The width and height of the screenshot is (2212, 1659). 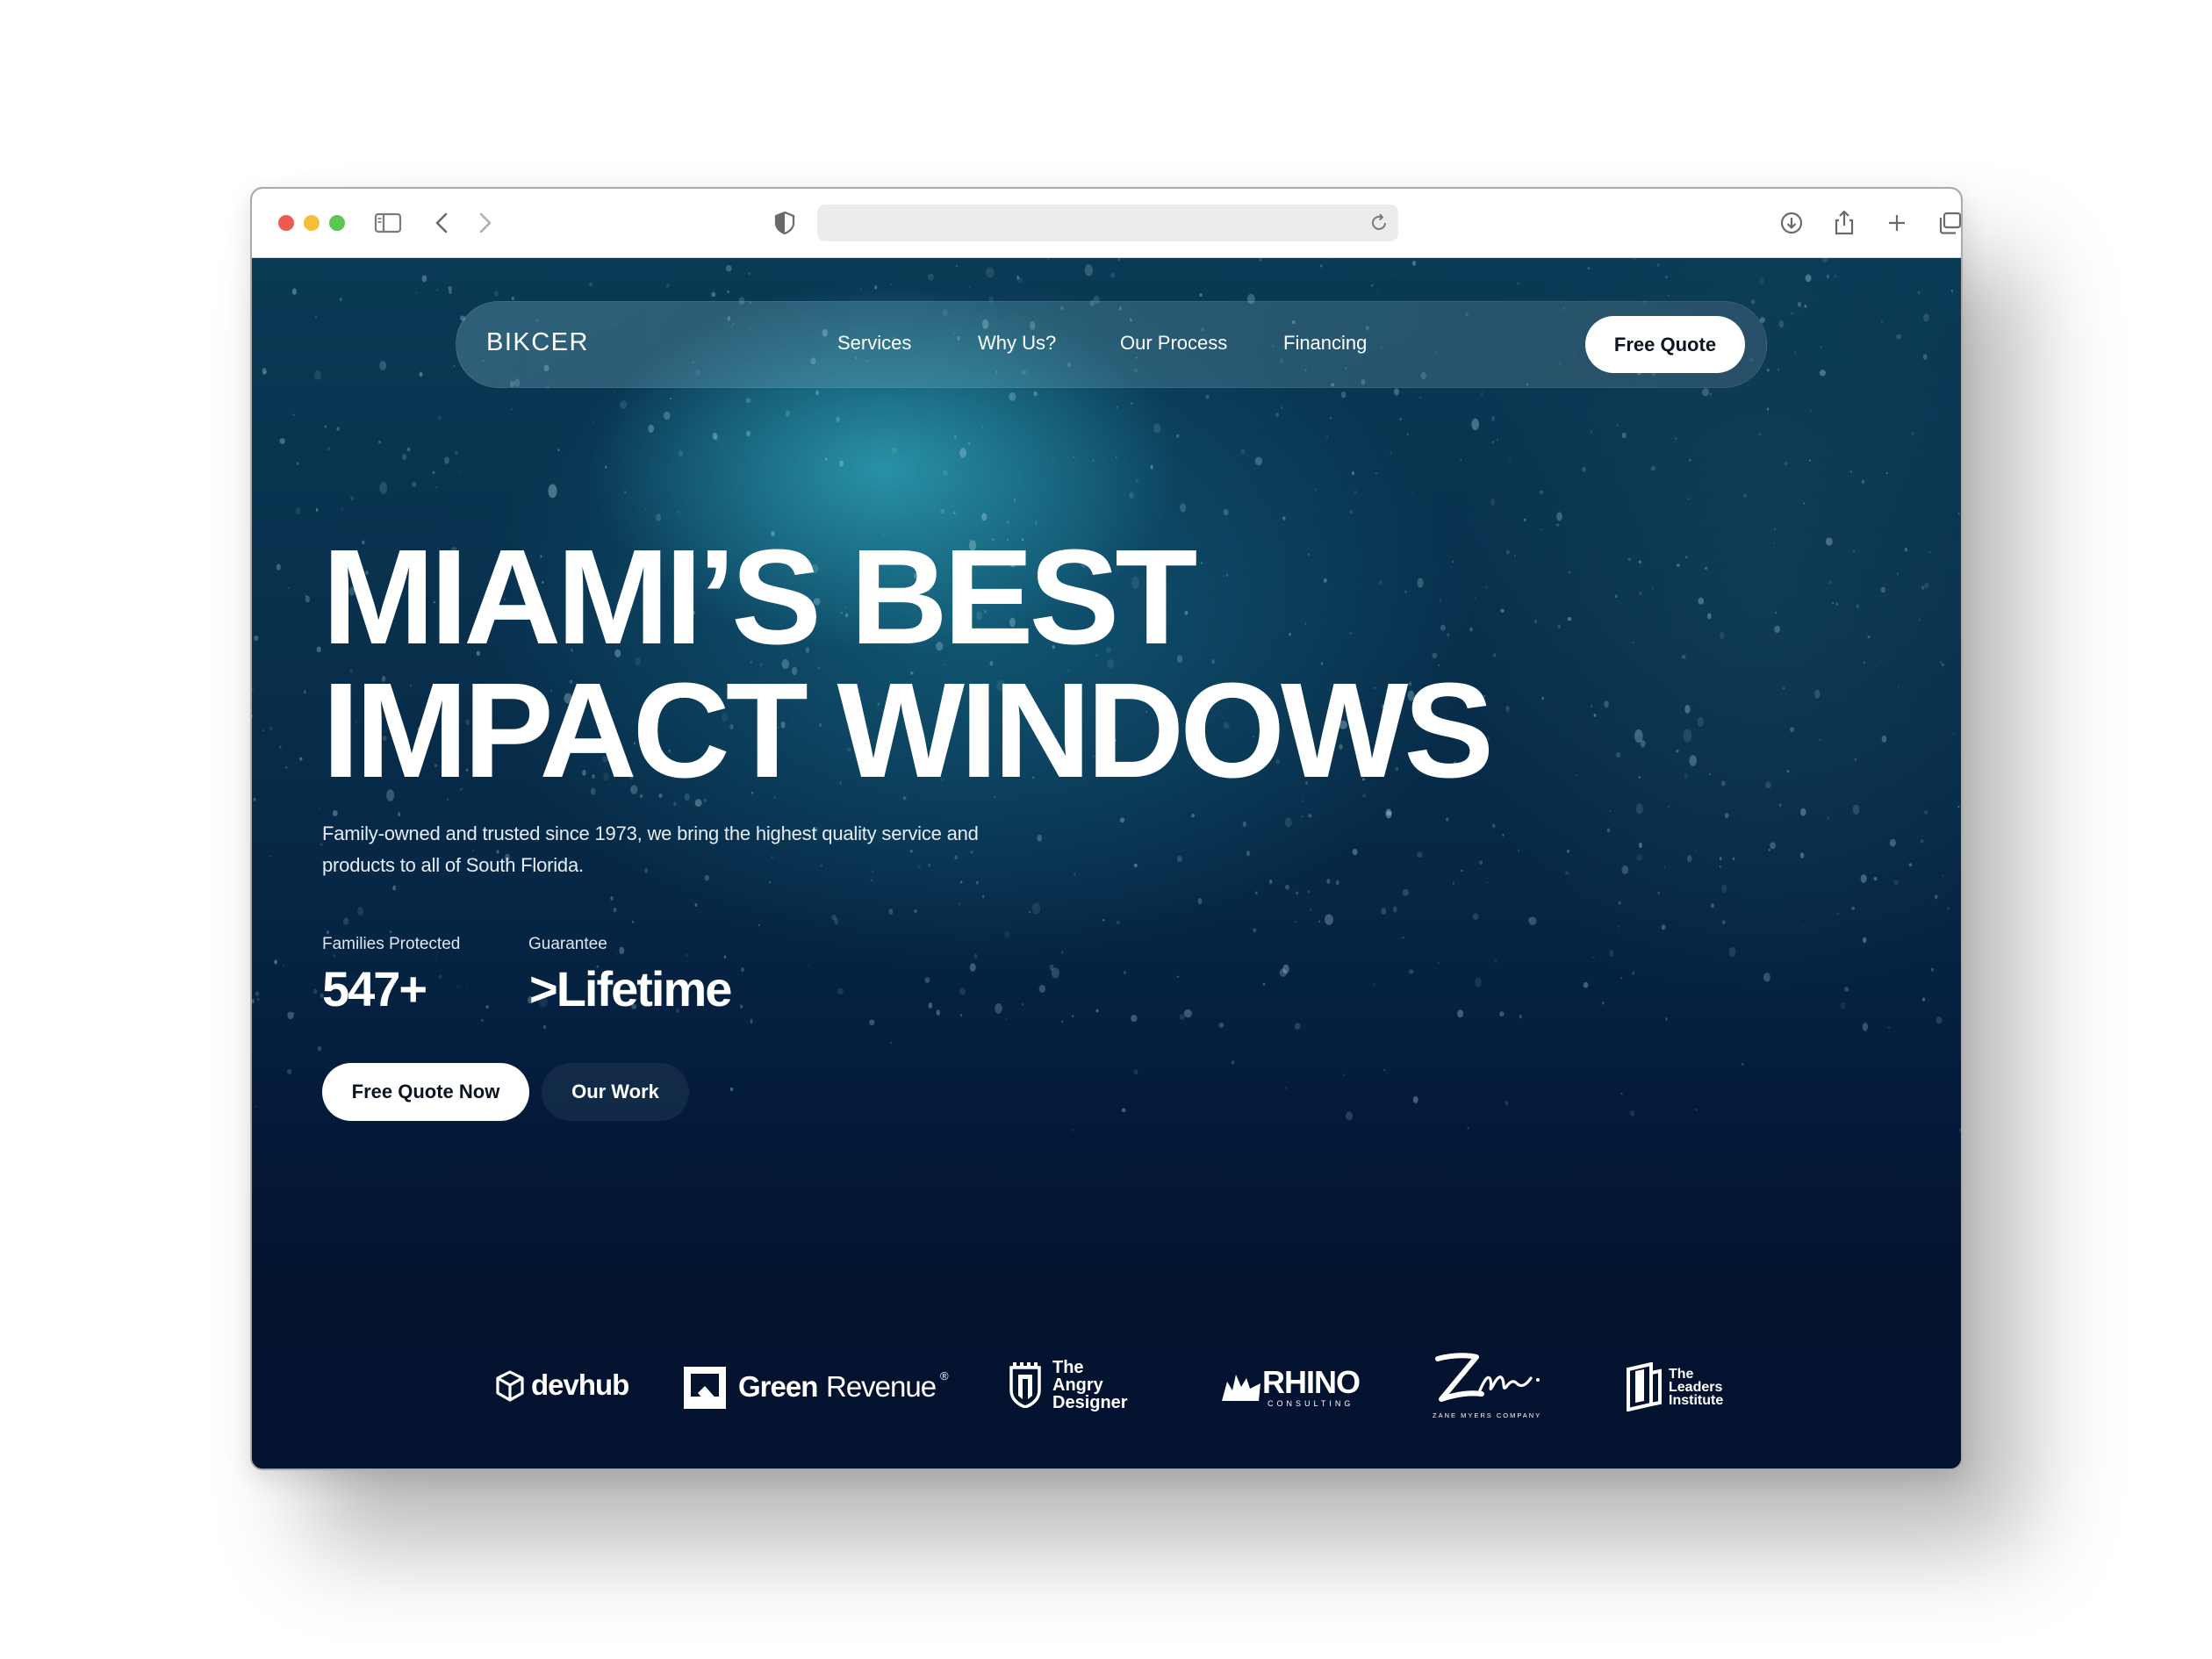 What do you see at coordinates (1325, 343) in the screenshot?
I see `nav-link-financing: Financing` at bounding box center [1325, 343].